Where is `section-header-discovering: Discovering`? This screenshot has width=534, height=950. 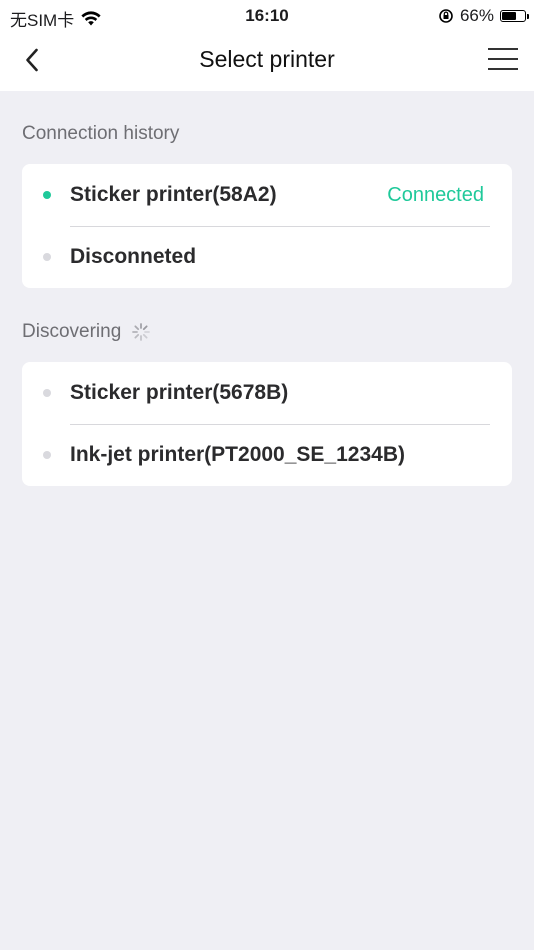
section-header-discovering: Discovering is located at coordinates (86, 332).